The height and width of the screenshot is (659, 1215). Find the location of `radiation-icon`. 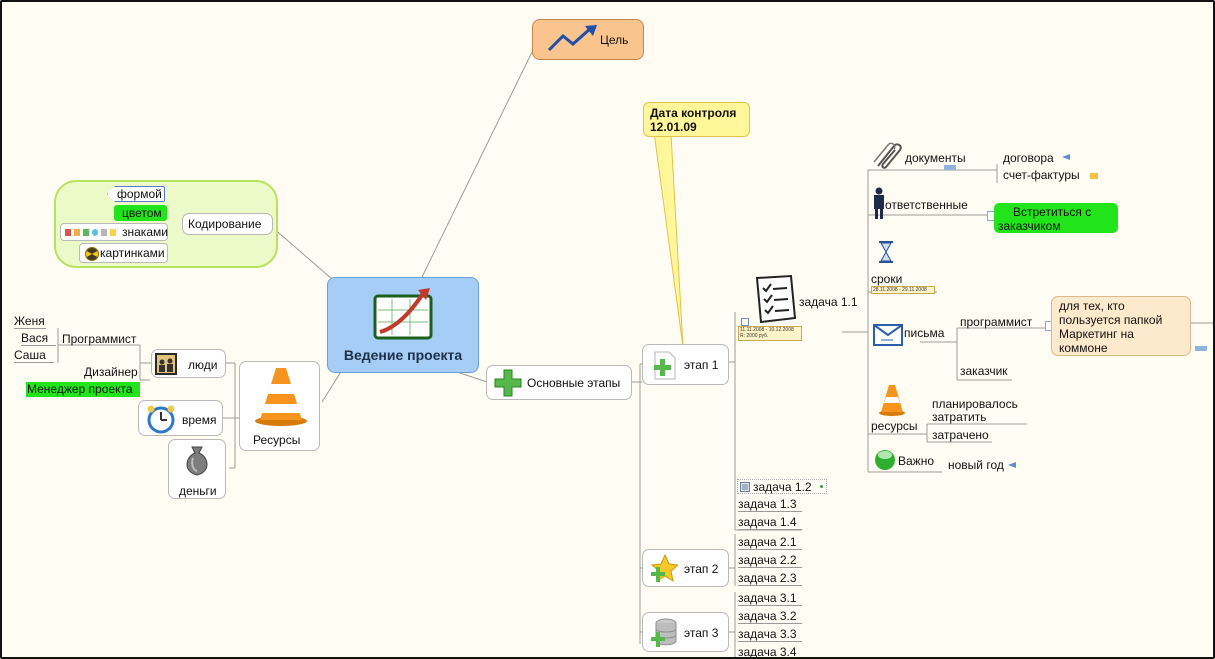

radiation-icon is located at coordinates (92, 254).